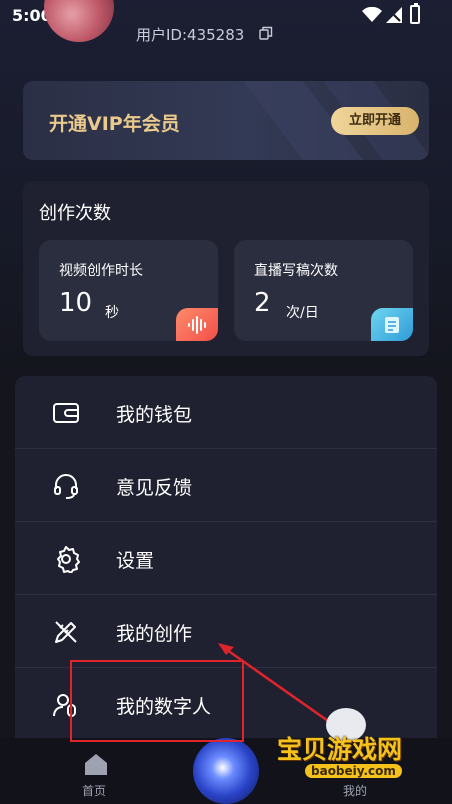  I want to click on watermark-url: baobeiy.com, so click(353, 771).